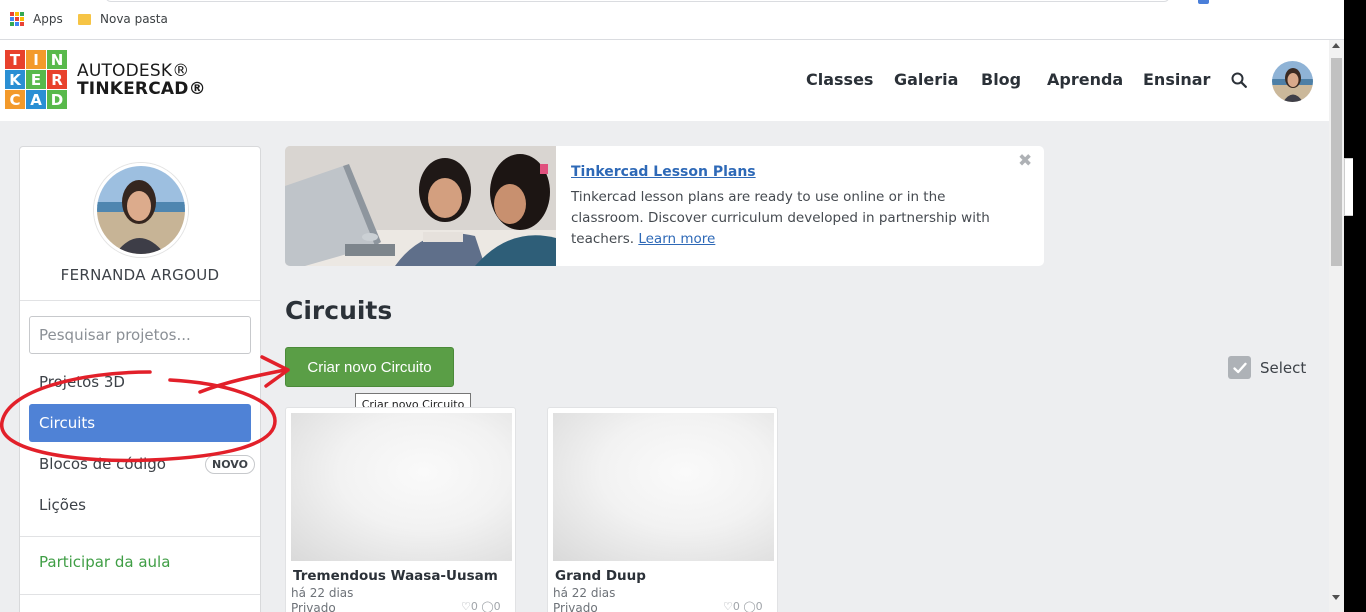  What do you see at coordinates (141, 89) in the screenshot?
I see `brand-tinkercad: TINKERCAD®` at bounding box center [141, 89].